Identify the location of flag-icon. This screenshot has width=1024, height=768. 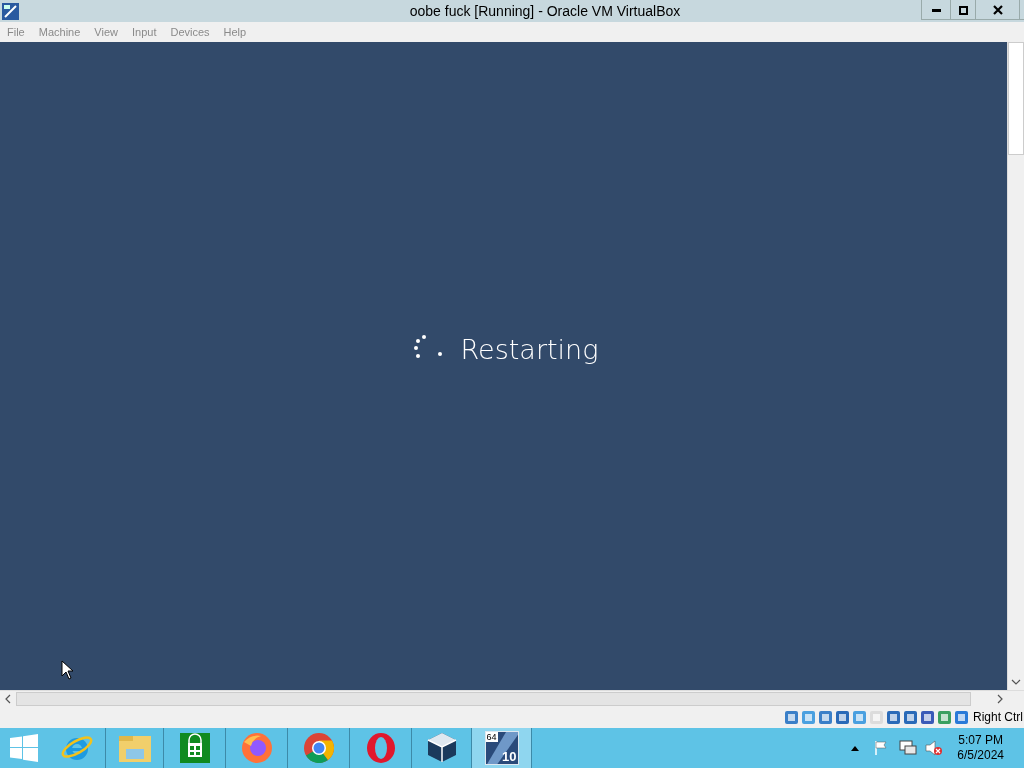
(881, 748).